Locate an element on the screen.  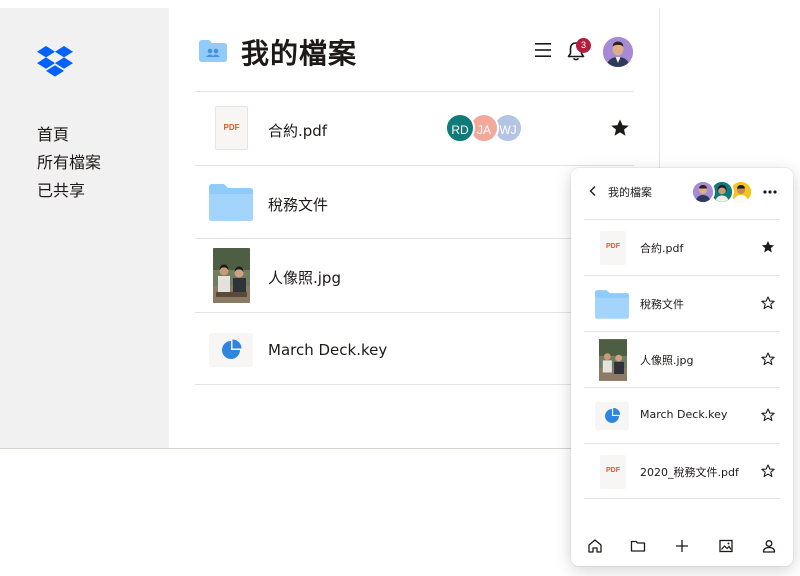
sidebar-nav: 首頁 所有檔案 已共享 is located at coordinates (69, 163).